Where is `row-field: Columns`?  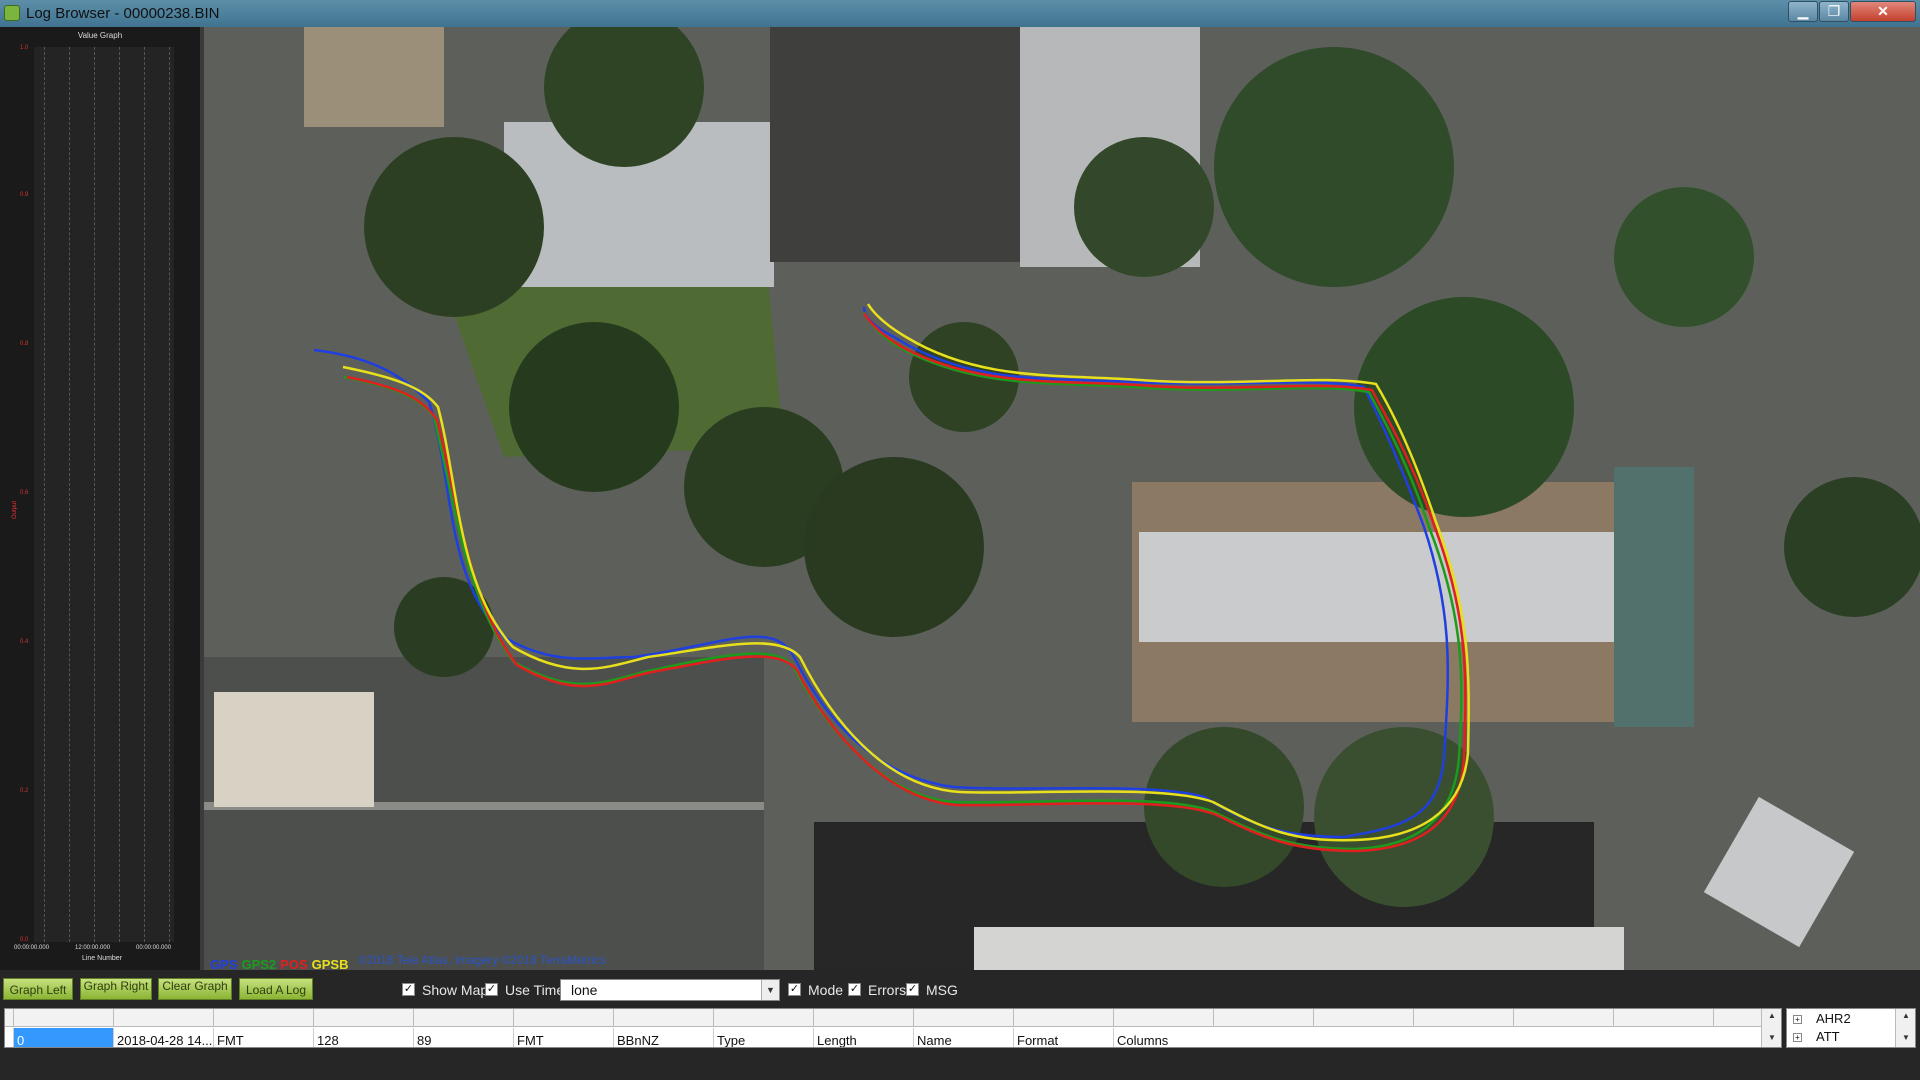
row-field: Columns is located at coordinates (1163, 1037).